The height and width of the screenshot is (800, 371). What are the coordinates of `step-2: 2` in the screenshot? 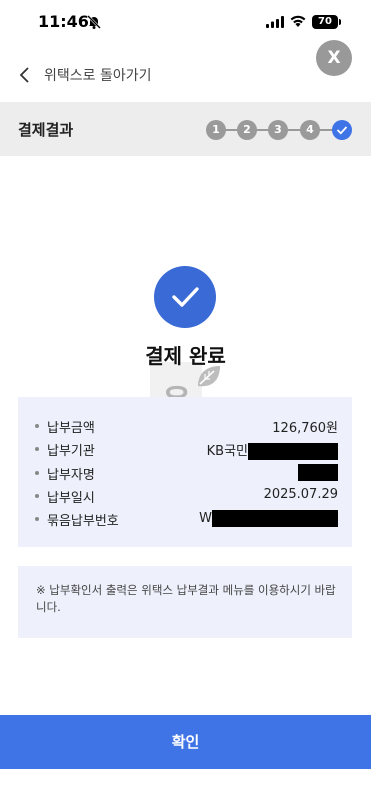 It's located at (247, 130).